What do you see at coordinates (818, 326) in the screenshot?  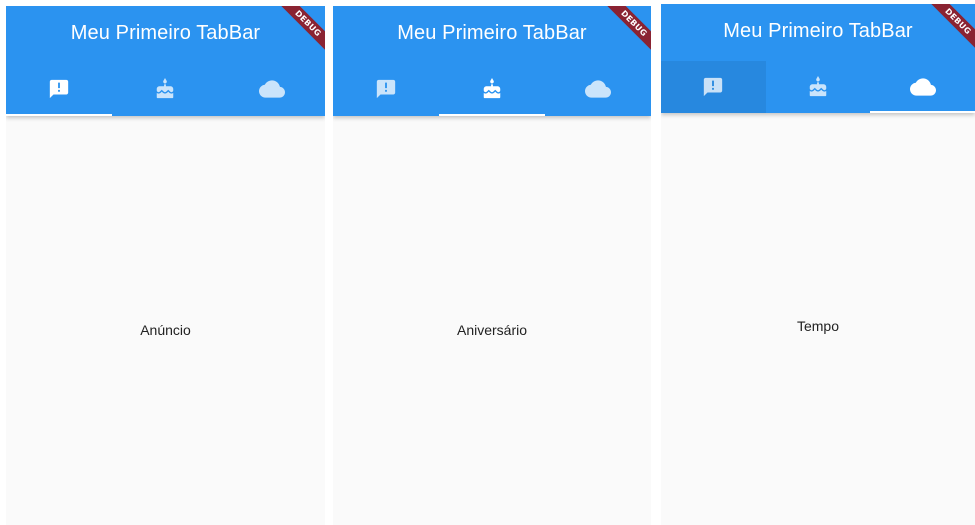 I see `tab-content-text: Tempo` at bounding box center [818, 326].